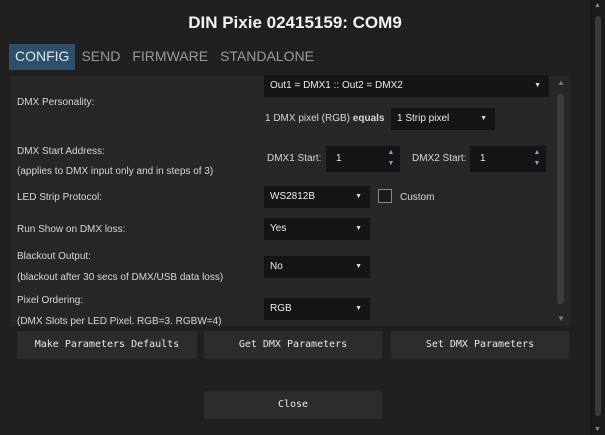 Image resolution: width=605 pixels, height=435 pixels. Describe the element at coordinates (308, 118) in the screenshot. I see `pixel-equals-prefix: 1 DMX pixel (RGB)` at that location.